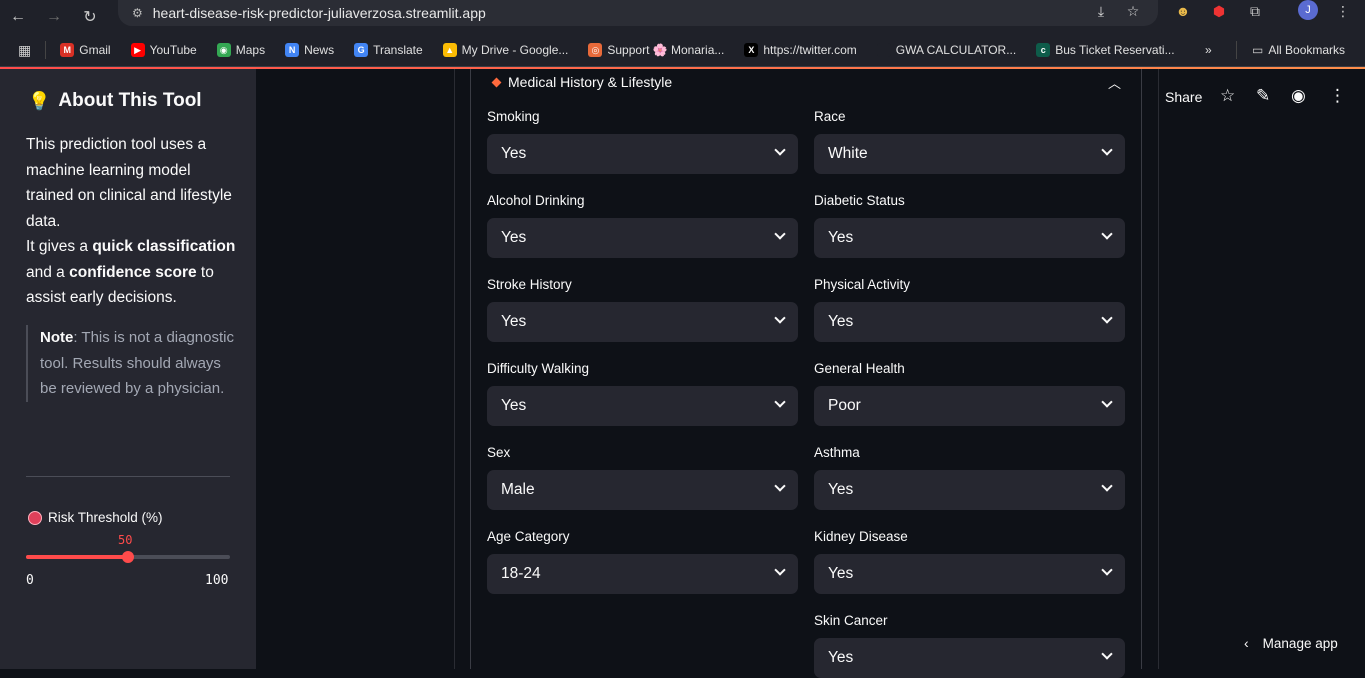  Describe the element at coordinates (528, 536) in the screenshot. I see `field-label: Age Category` at that location.